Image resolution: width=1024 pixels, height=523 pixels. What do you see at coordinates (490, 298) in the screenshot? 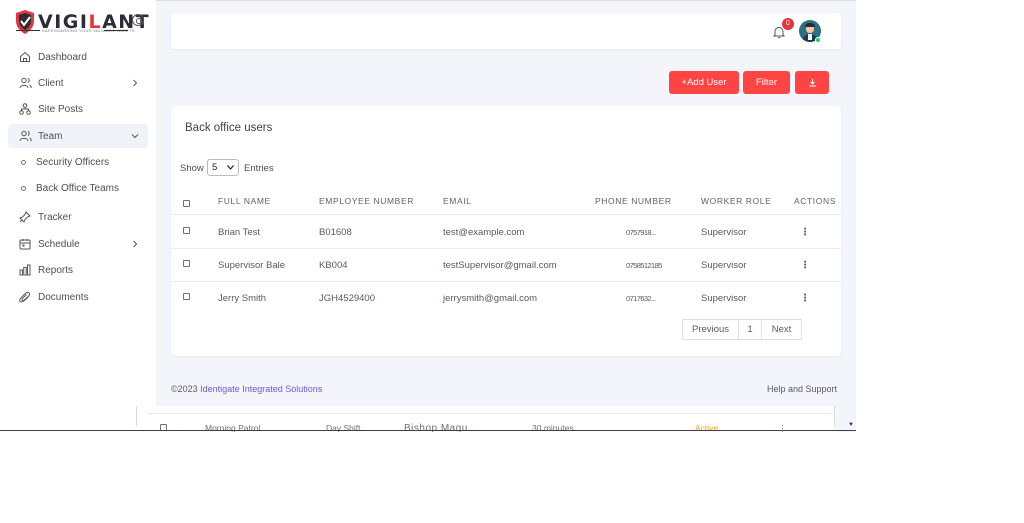
I see `cell-email: jerrysmith@gmail.com` at bounding box center [490, 298].